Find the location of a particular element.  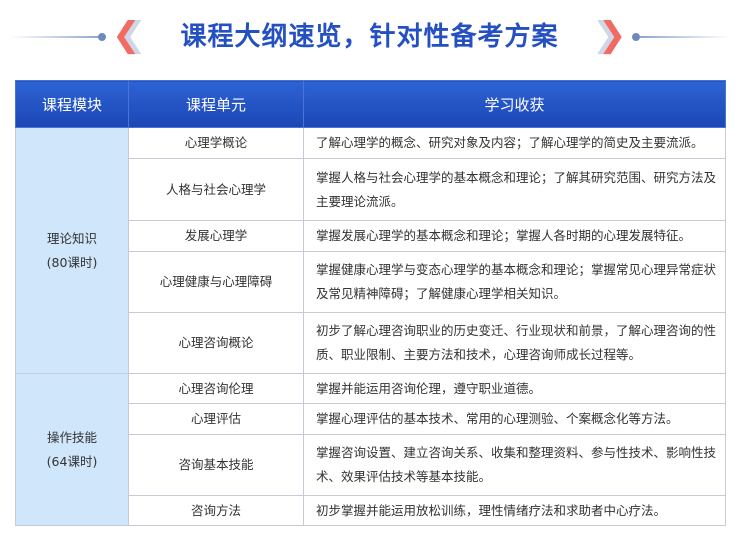

module-name: 理论知识 is located at coordinates (71, 238).